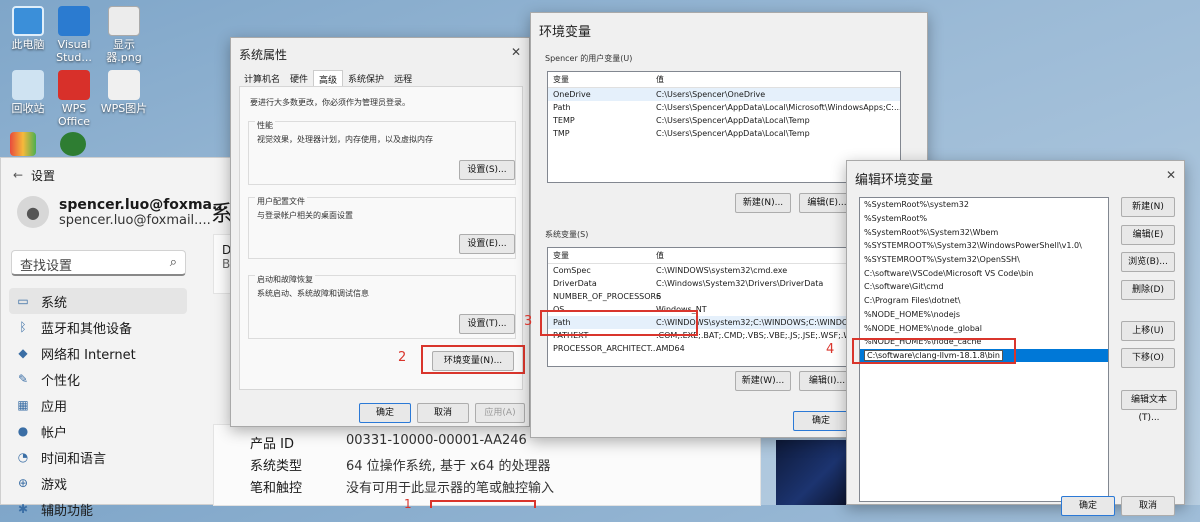 Image resolution: width=1200 pixels, height=522 pixels. What do you see at coordinates (73, 144) in the screenshot?
I see `evernote-icon` at bounding box center [73, 144].